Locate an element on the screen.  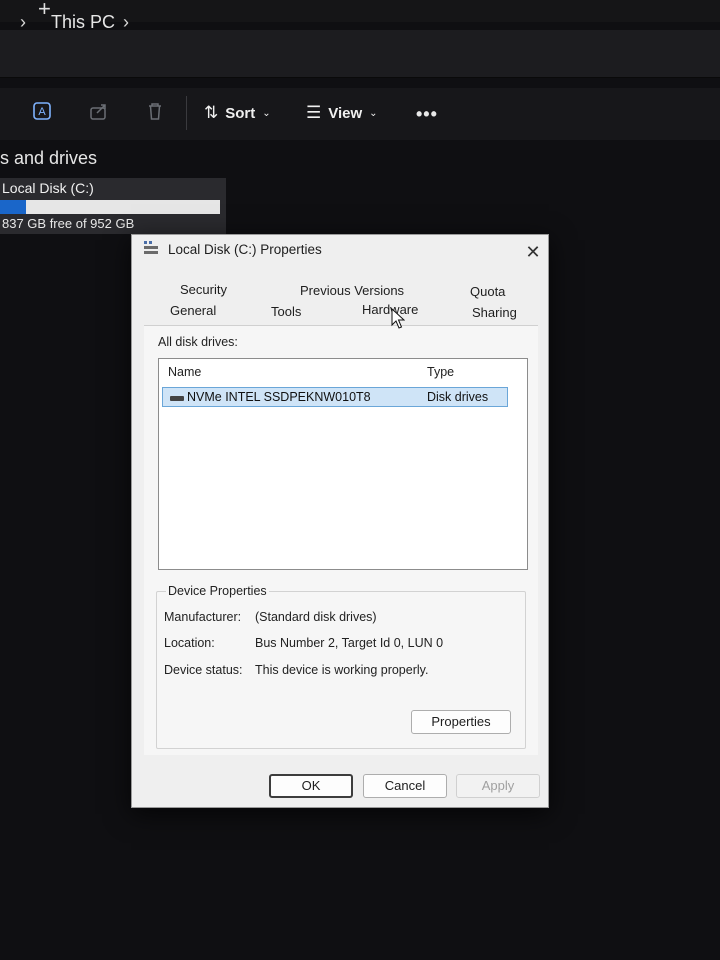
tab-general: General is located at coordinates (193, 310).